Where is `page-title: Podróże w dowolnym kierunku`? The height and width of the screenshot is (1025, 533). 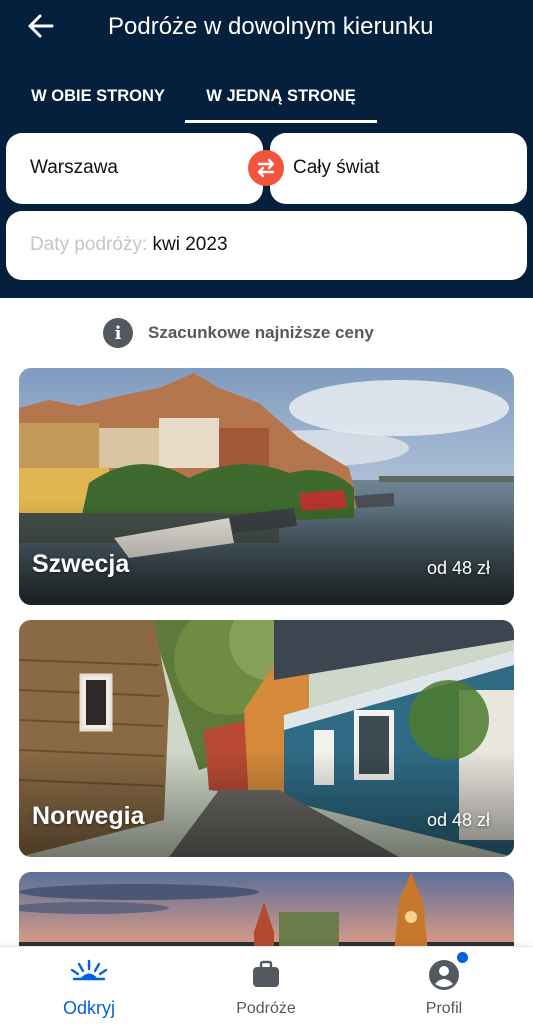
page-title: Podróże w dowolnym kierunku is located at coordinates (271, 26).